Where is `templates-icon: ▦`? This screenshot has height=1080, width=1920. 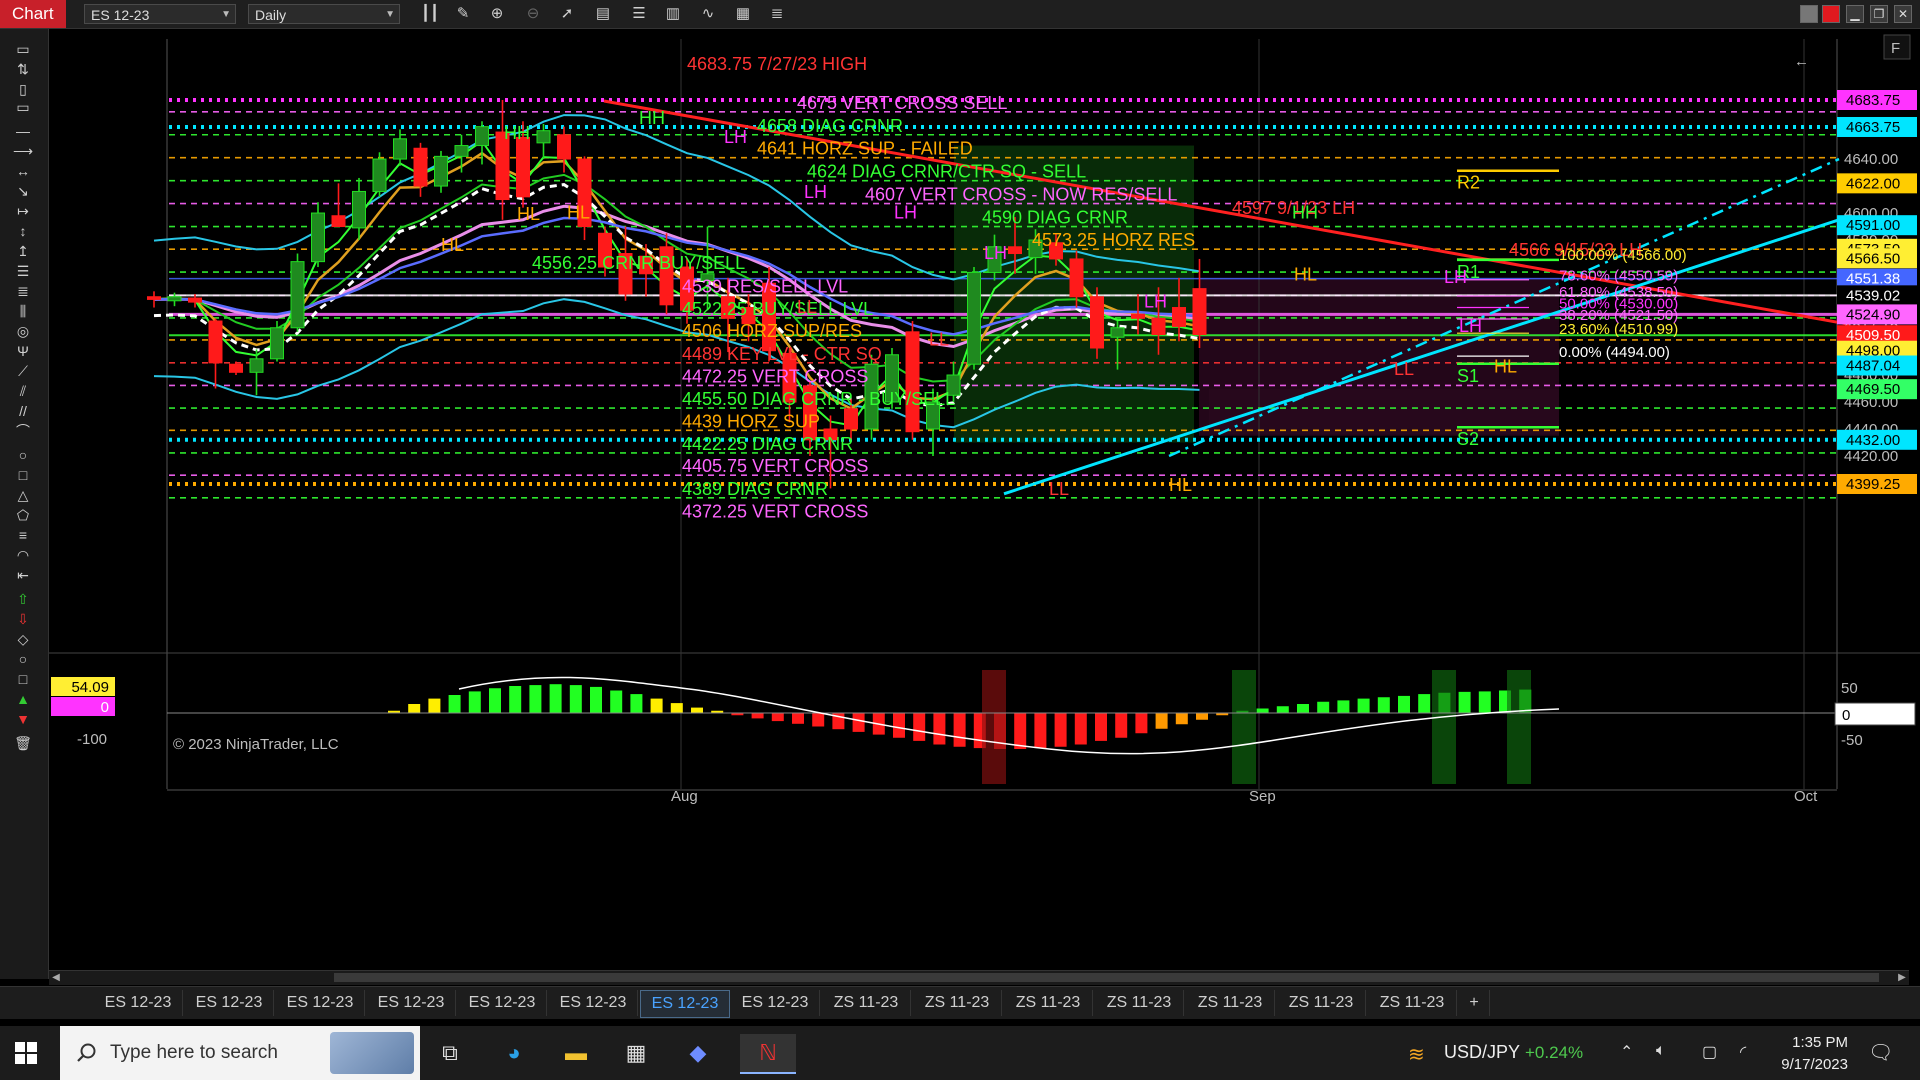 templates-icon: ▦ is located at coordinates (743, 14).